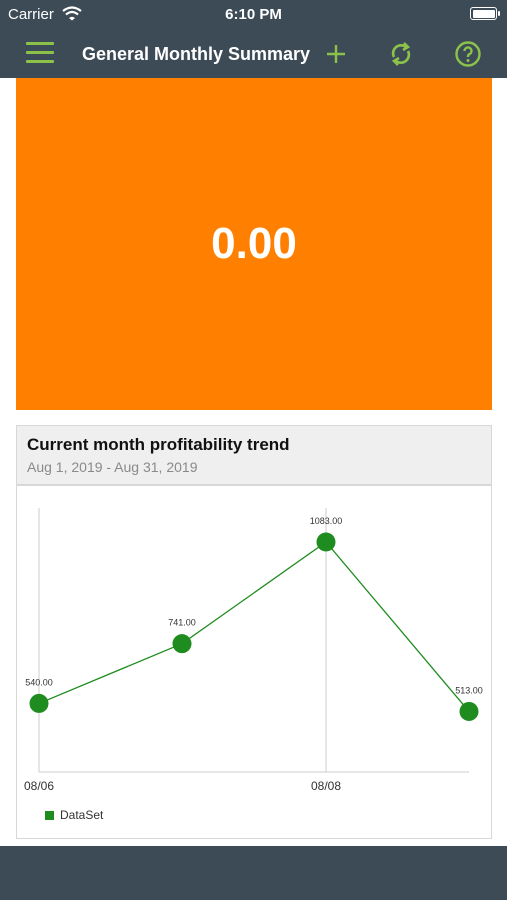  I want to click on chart-title: Current month profitability trend, so click(158, 444).